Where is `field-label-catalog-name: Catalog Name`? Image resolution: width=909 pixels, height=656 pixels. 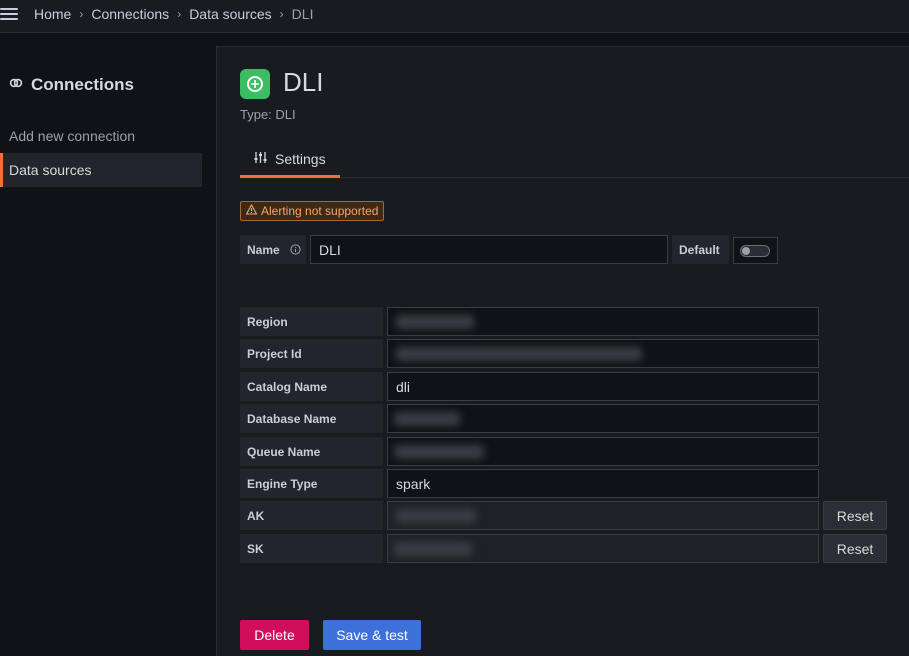 field-label-catalog-name: Catalog Name is located at coordinates (311, 386).